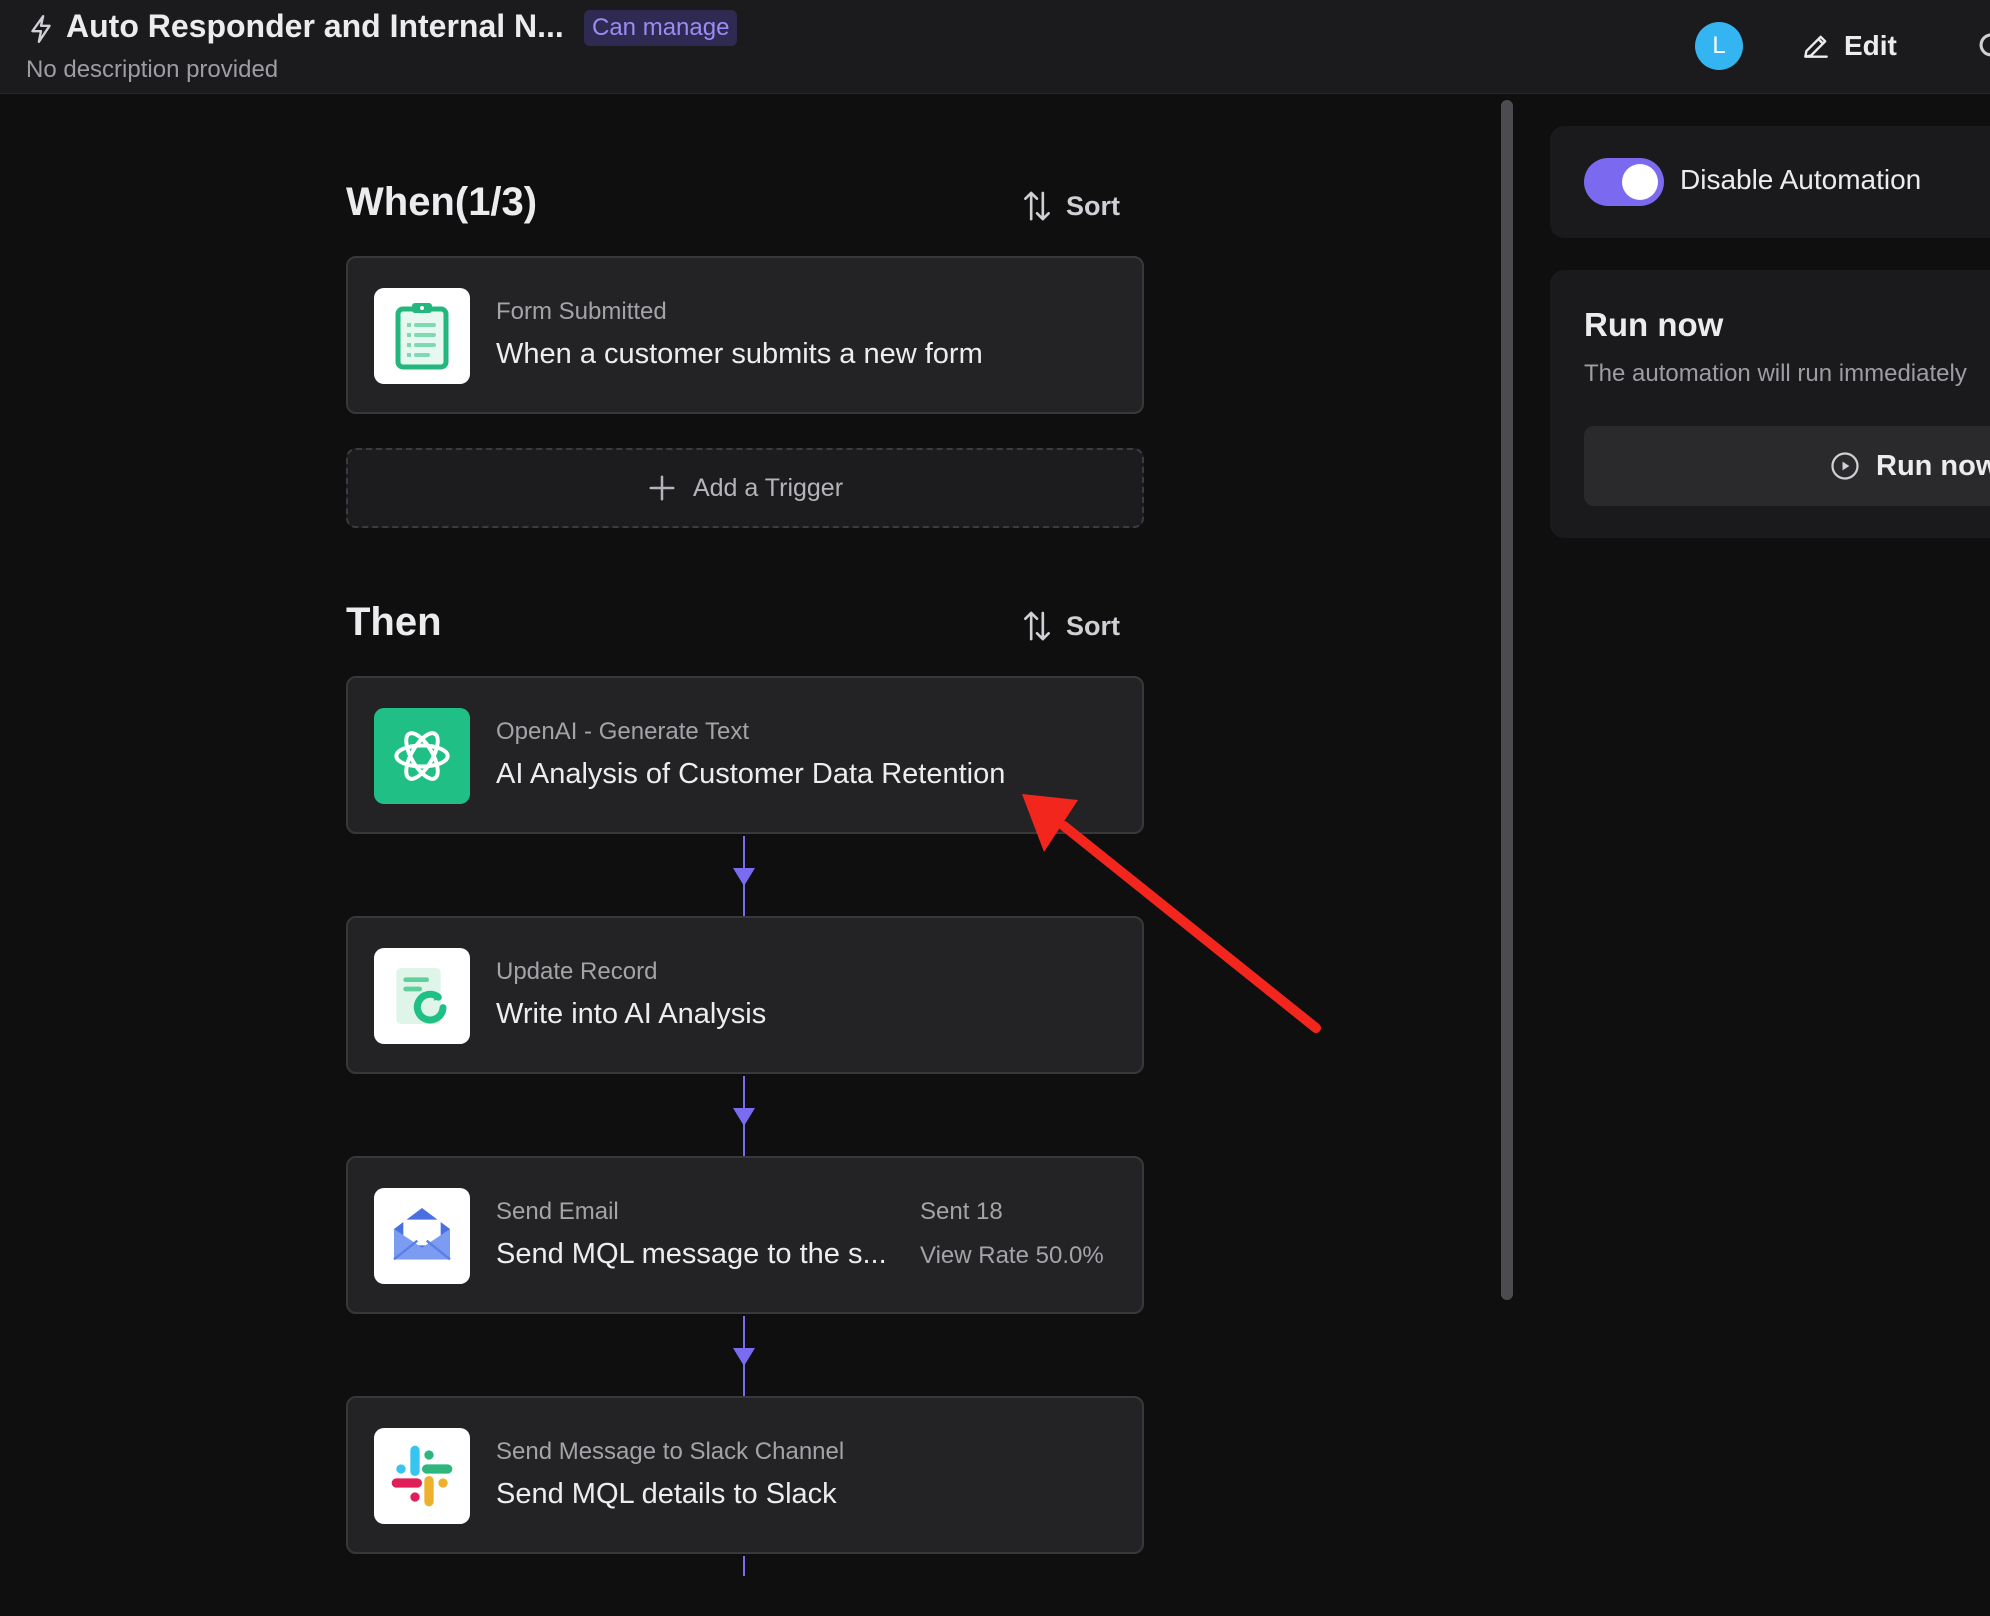  Describe the element at coordinates (581, 311) in the screenshot. I see `trigger-type-label: Form Submitted` at that location.